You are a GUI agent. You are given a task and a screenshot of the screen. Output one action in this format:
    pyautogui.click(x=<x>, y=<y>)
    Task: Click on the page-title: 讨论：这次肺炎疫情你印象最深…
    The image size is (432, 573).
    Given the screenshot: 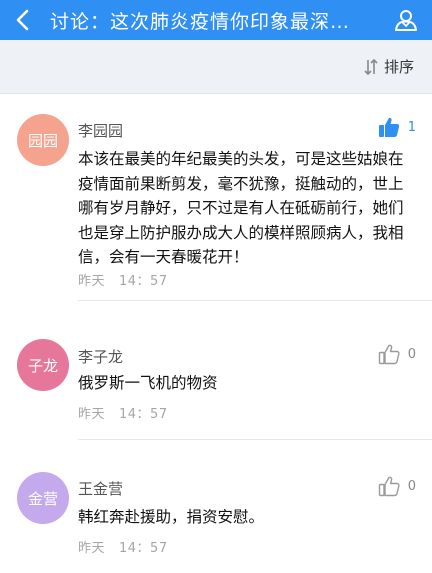 What is the action you would take?
    pyautogui.click(x=200, y=21)
    